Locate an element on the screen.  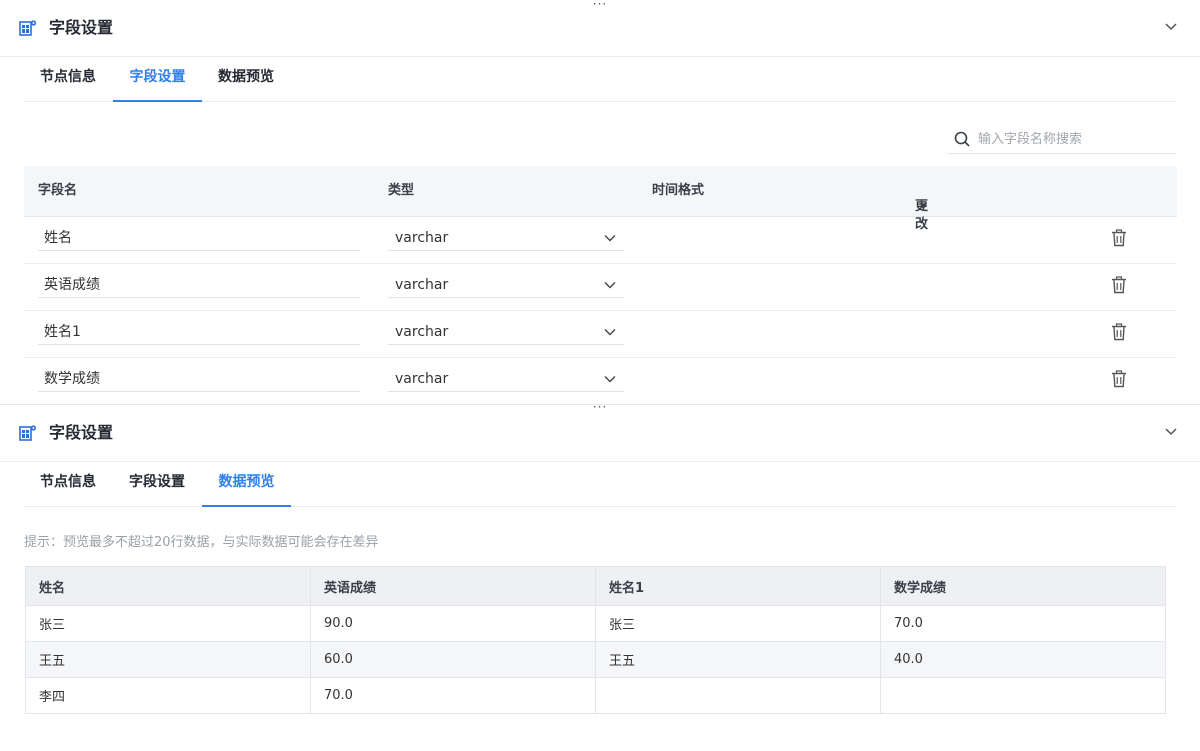
table-cell: 40.0 is located at coordinates (1023, 659).